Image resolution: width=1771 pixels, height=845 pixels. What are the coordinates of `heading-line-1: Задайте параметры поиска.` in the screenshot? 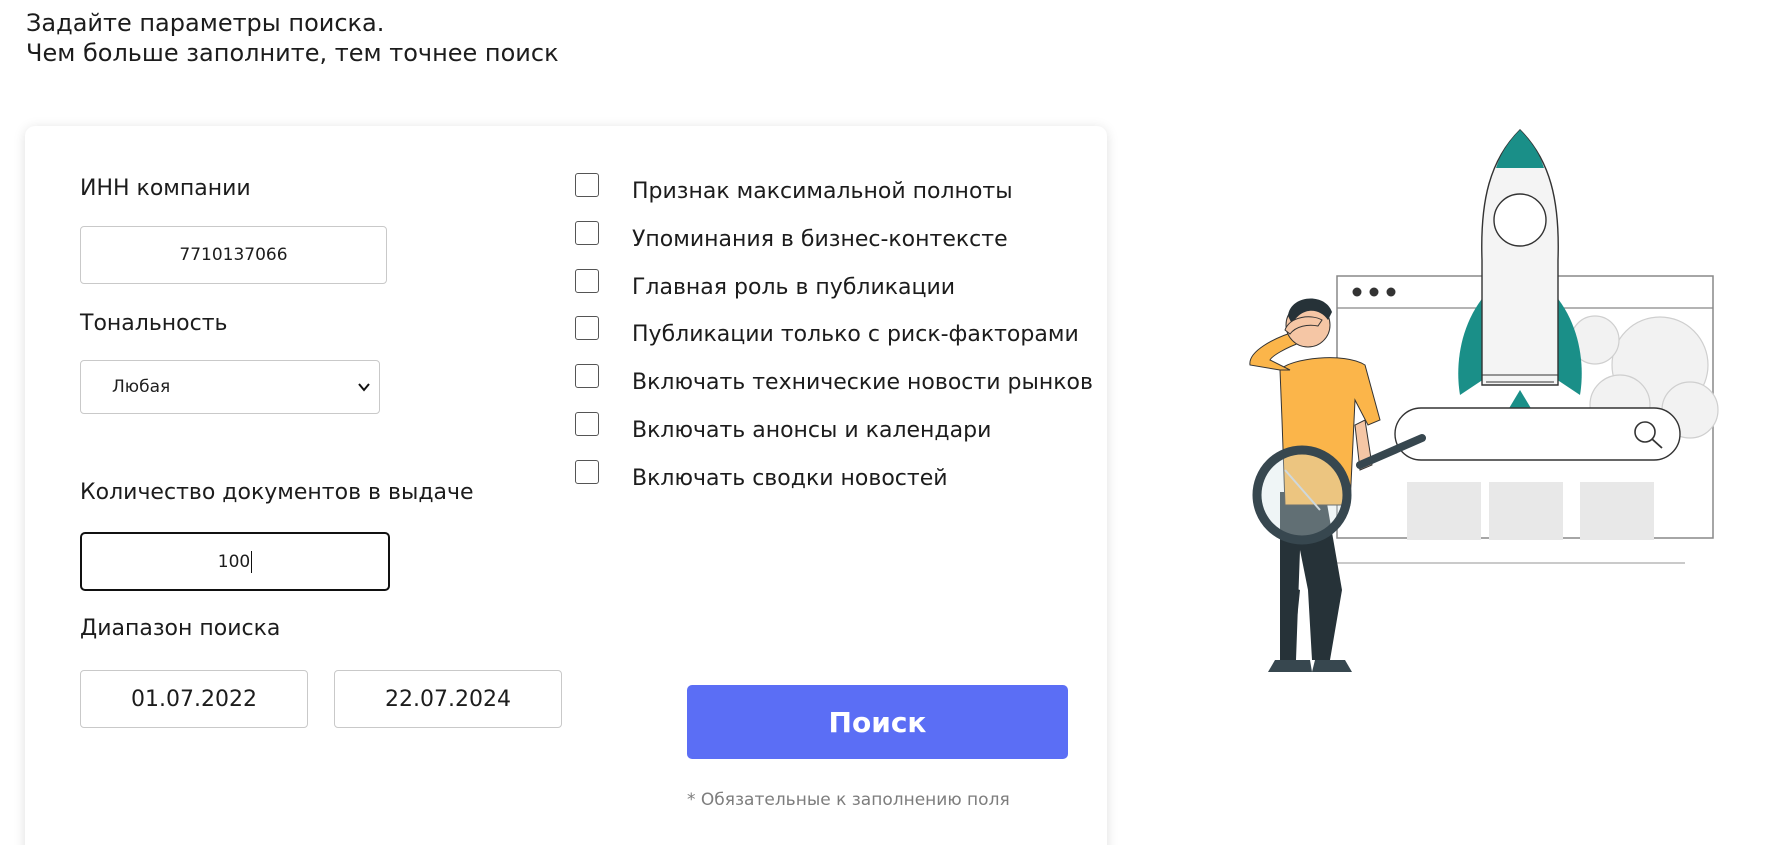 It's located at (205, 23).